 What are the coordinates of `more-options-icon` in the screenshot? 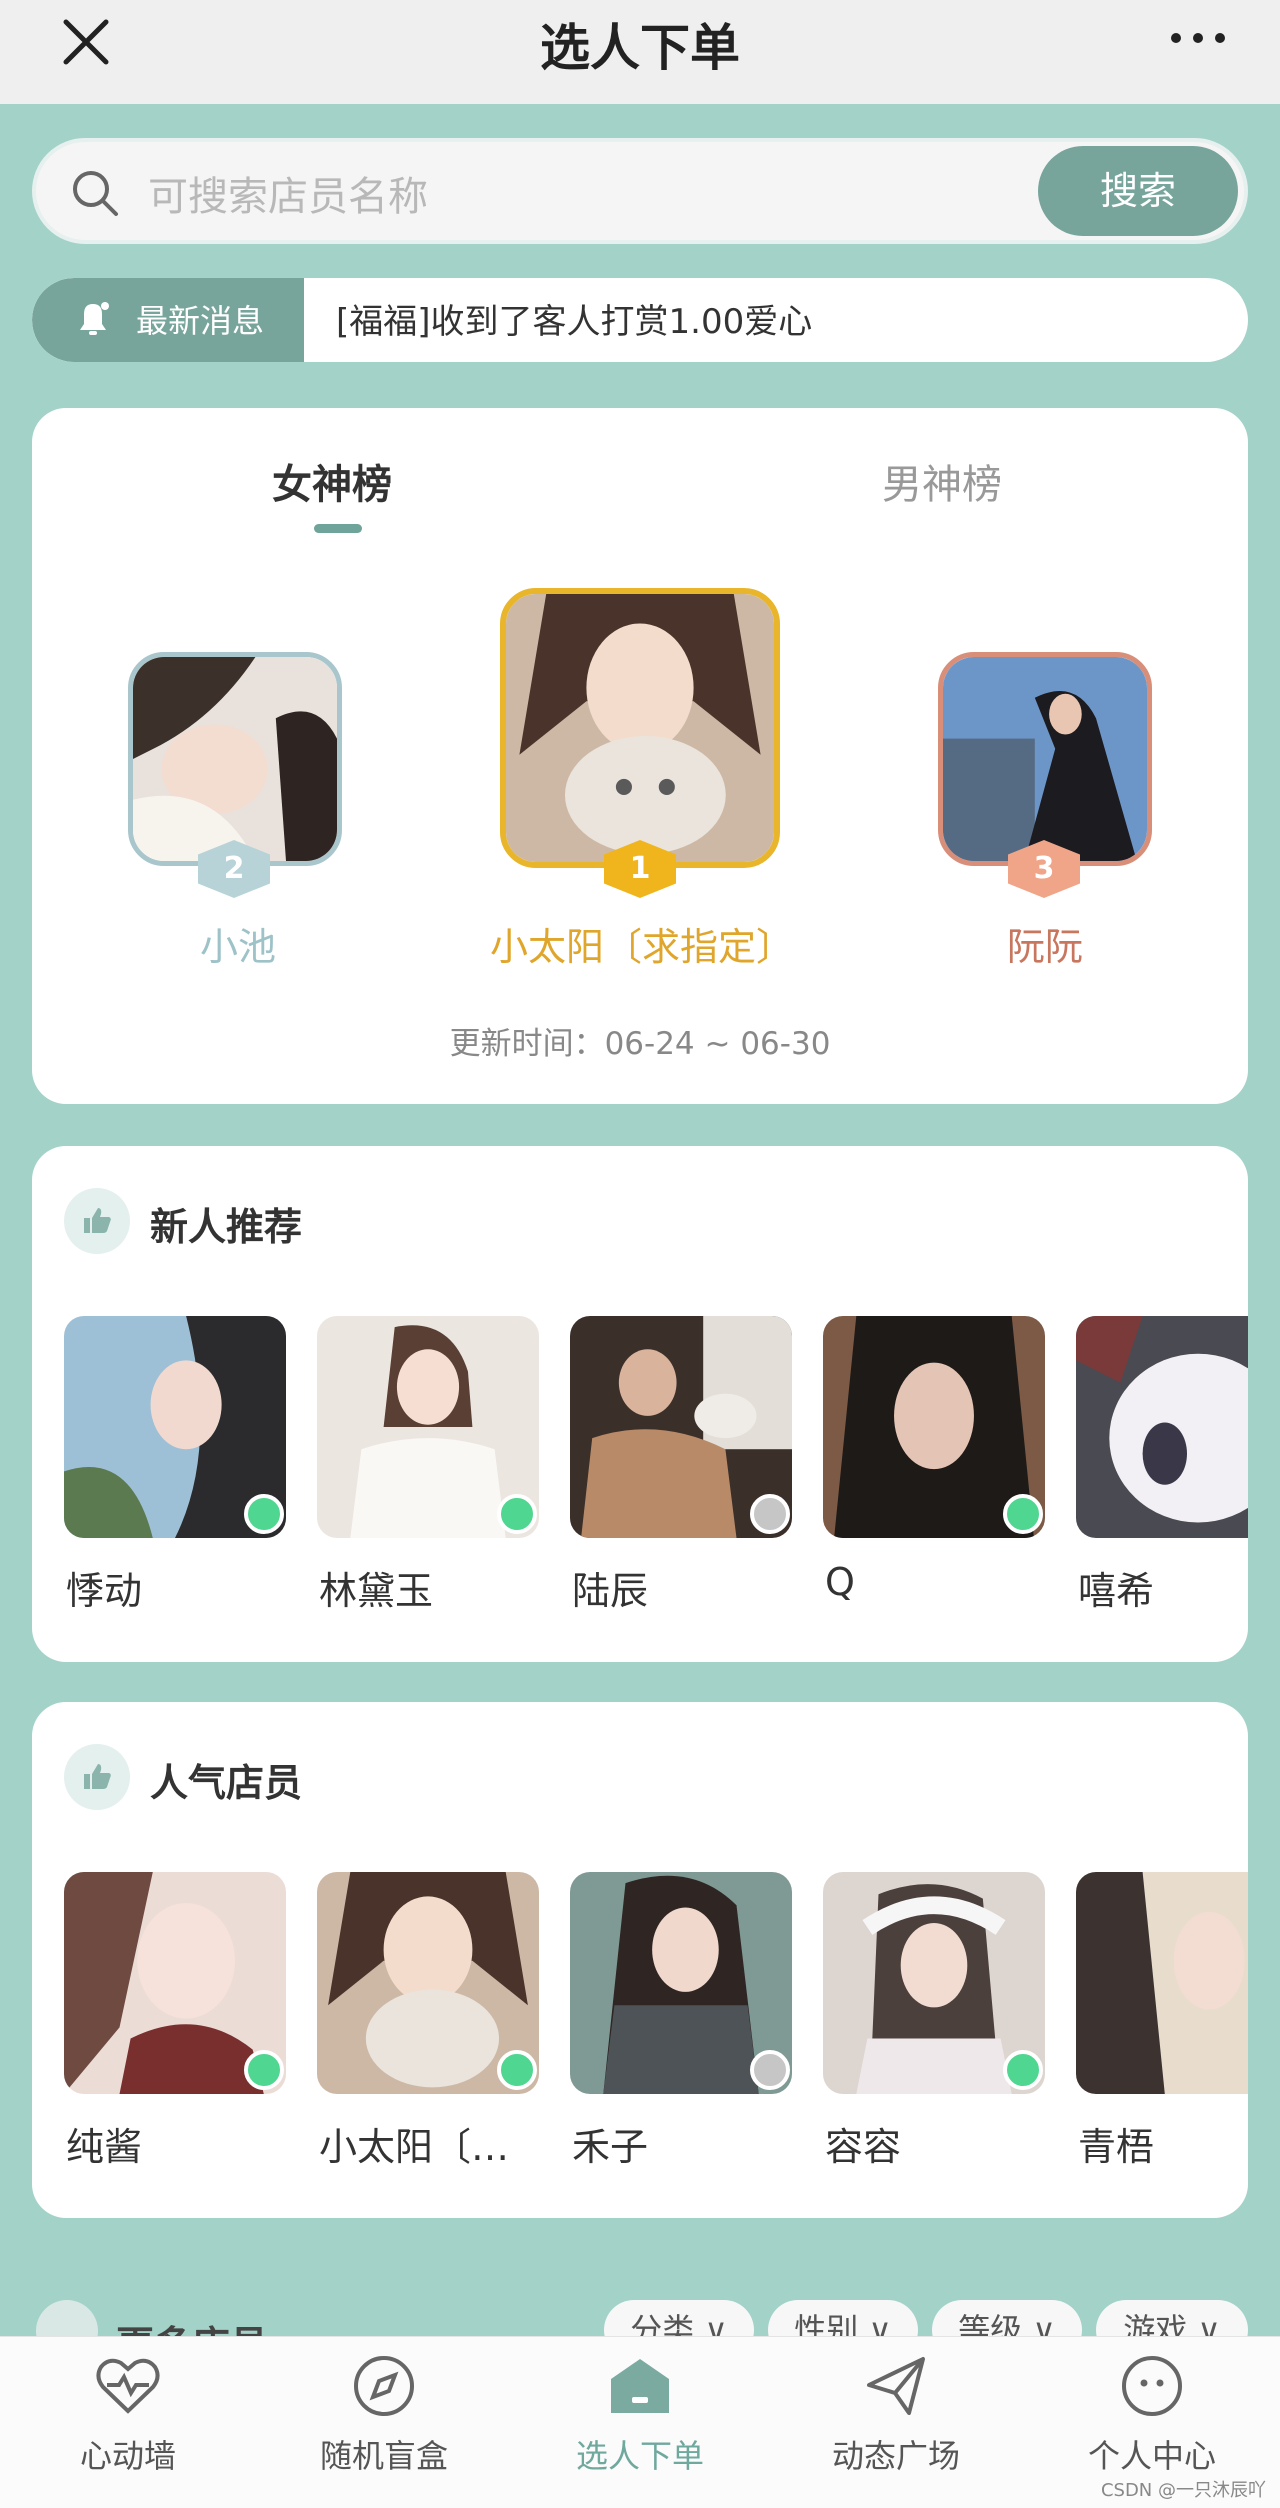 It's located at (1198, 38).